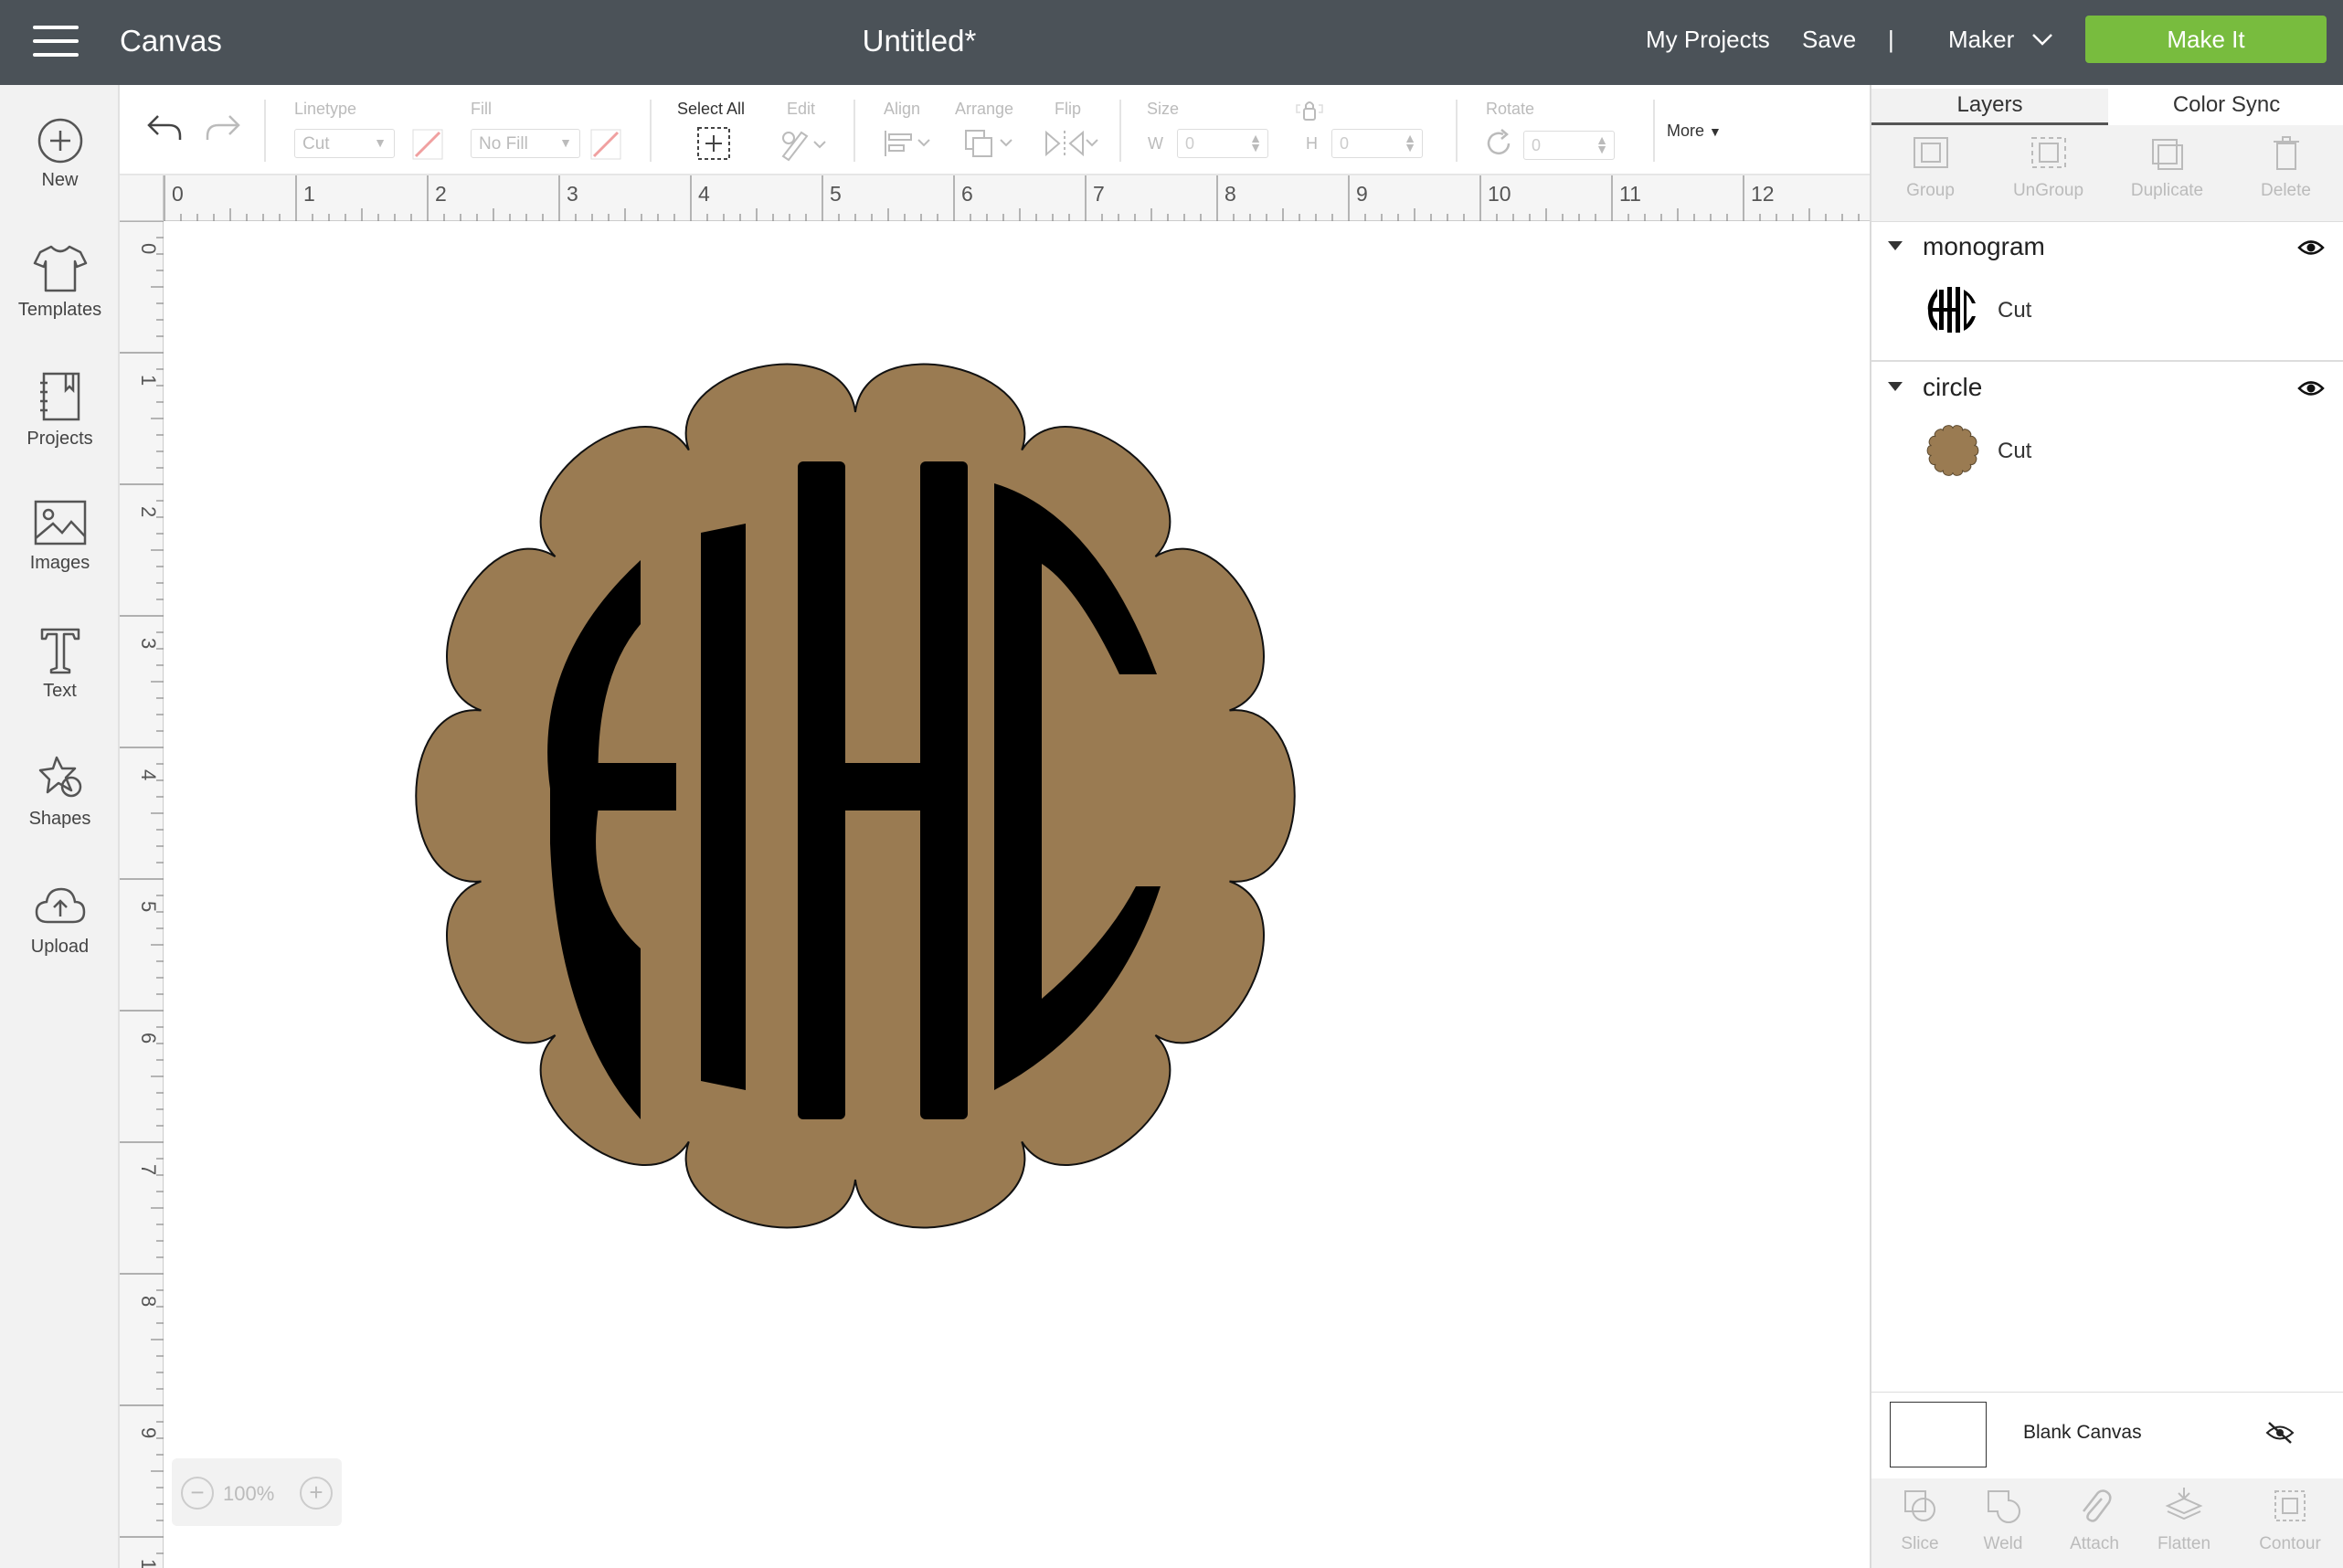 The image size is (2343, 1568). What do you see at coordinates (908, 143) in the screenshot?
I see `align-icon` at bounding box center [908, 143].